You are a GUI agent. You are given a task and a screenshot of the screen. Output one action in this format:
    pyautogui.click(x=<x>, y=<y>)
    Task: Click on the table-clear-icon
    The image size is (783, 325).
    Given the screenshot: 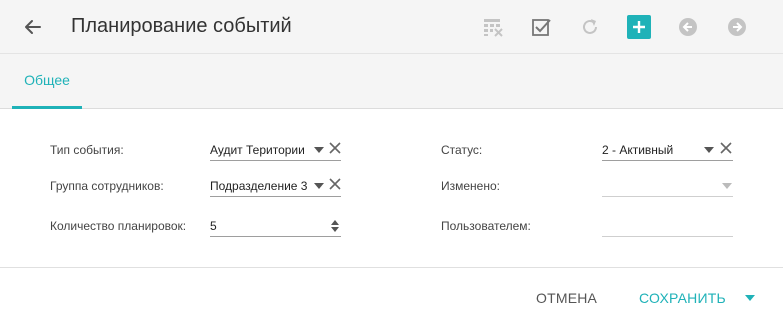 What is the action you would take?
    pyautogui.click(x=493, y=28)
    